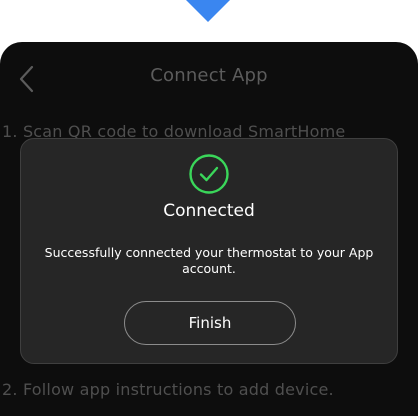 Image resolution: width=418 pixels, height=416 pixels. Describe the element at coordinates (210, 323) in the screenshot. I see `finish-button: Finish` at that location.